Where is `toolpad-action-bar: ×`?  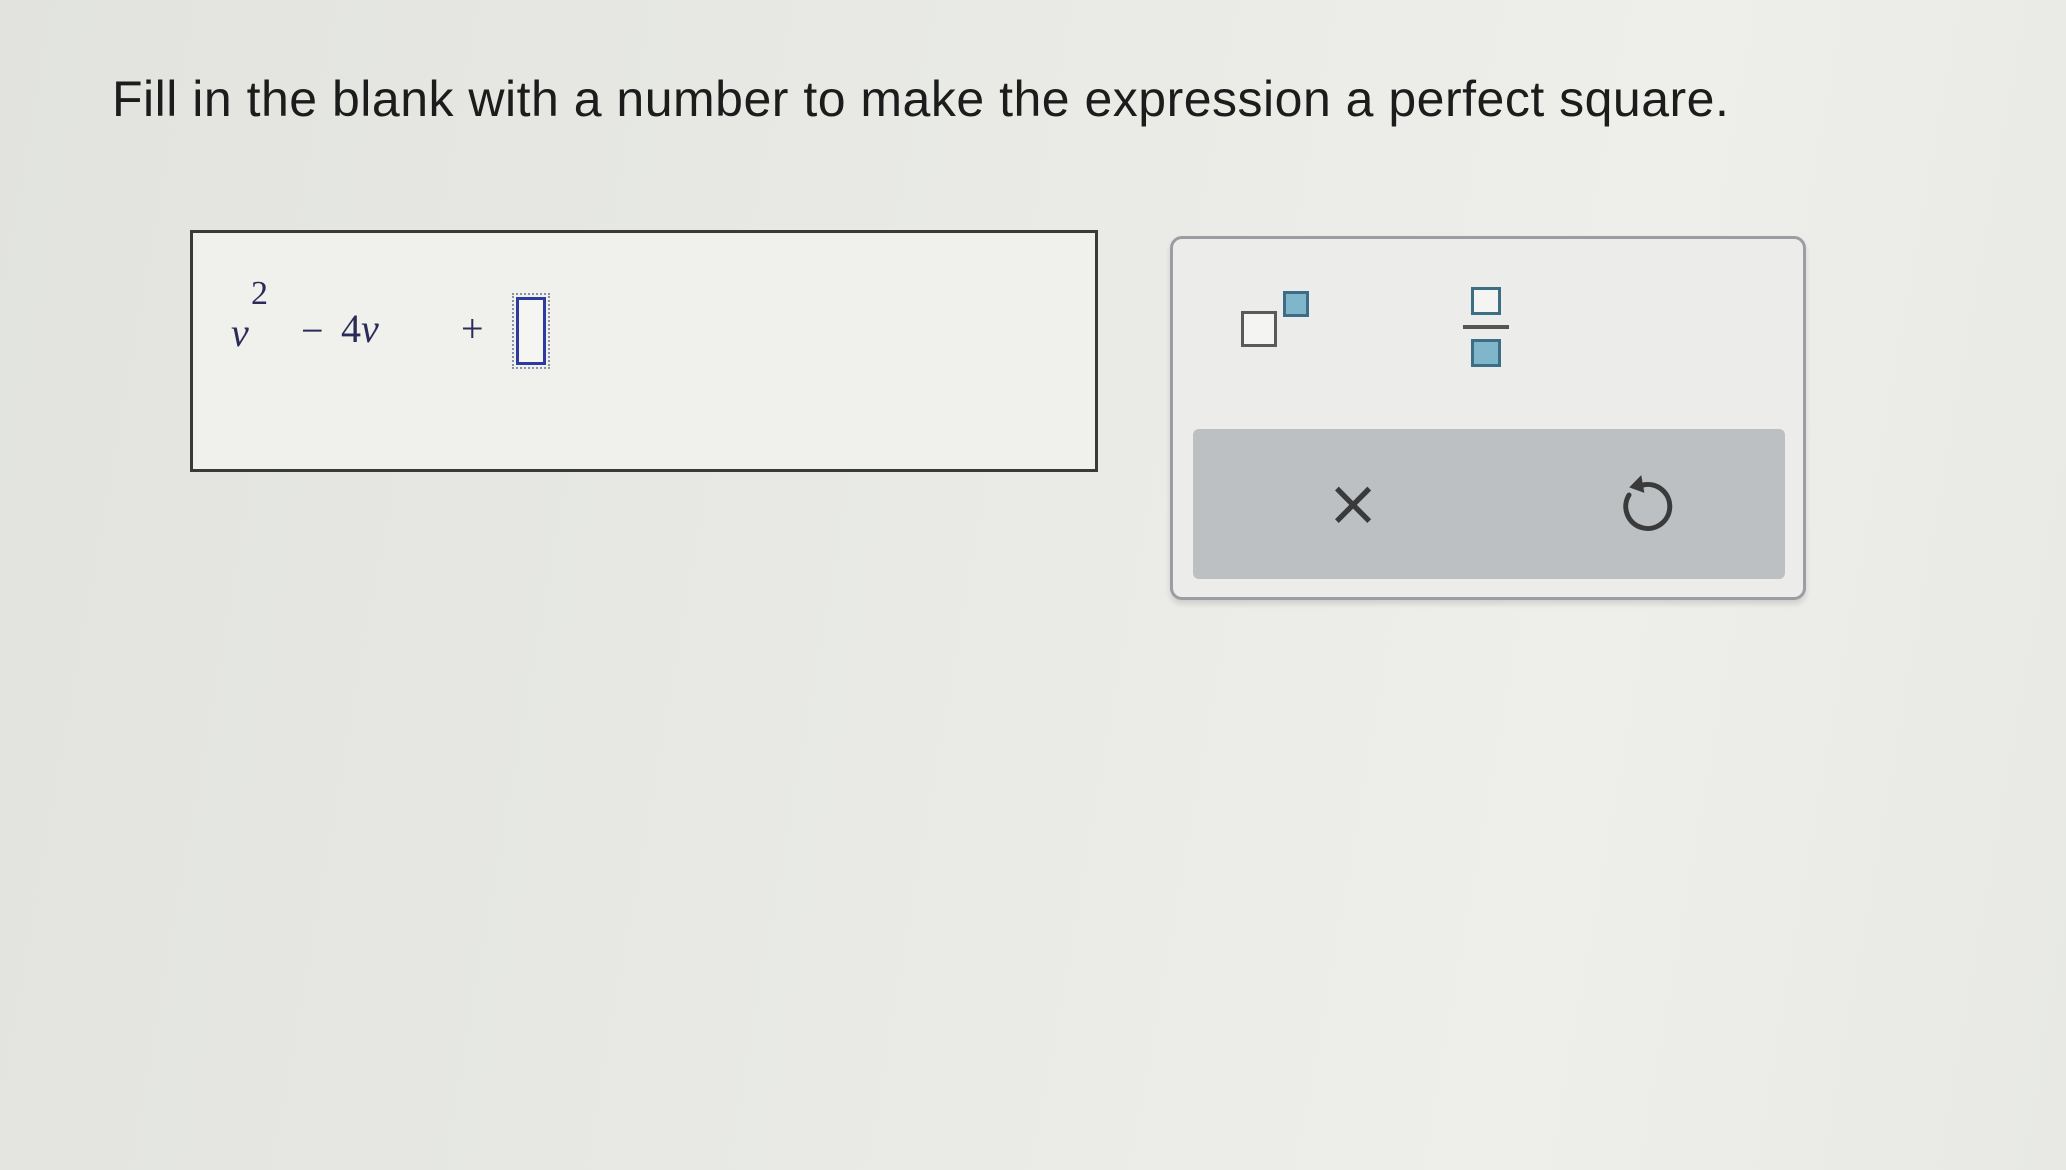 toolpad-action-bar: × is located at coordinates (1489, 504).